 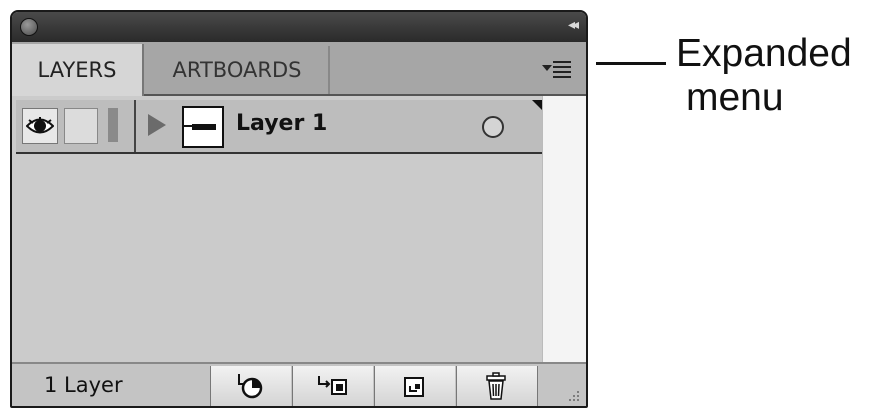 What do you see at coordinates (631, 63) in the screenshot?
I see `callout-leader-line` at bounding box center [631, 63].